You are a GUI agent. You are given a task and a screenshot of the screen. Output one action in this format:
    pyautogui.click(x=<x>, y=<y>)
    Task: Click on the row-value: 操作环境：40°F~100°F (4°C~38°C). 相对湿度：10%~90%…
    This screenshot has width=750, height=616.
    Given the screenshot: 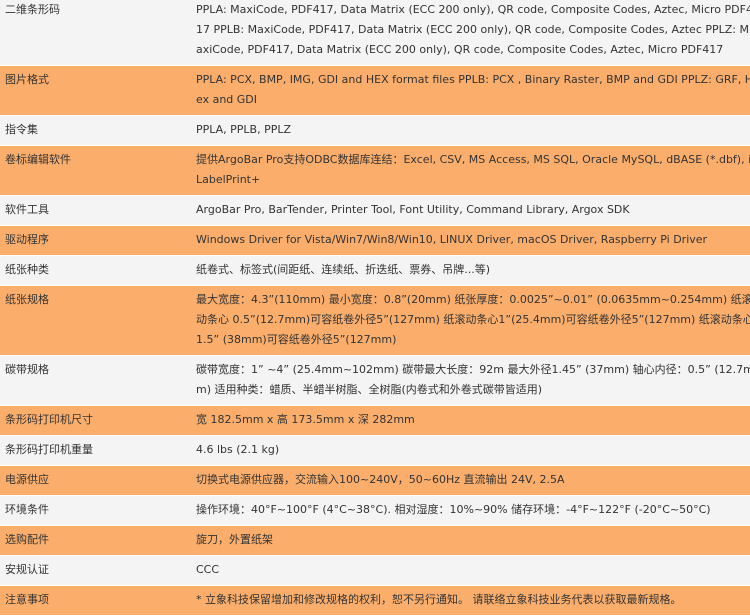 What is the action you would take?
    pyautogui.click(x=467, y=510)
    